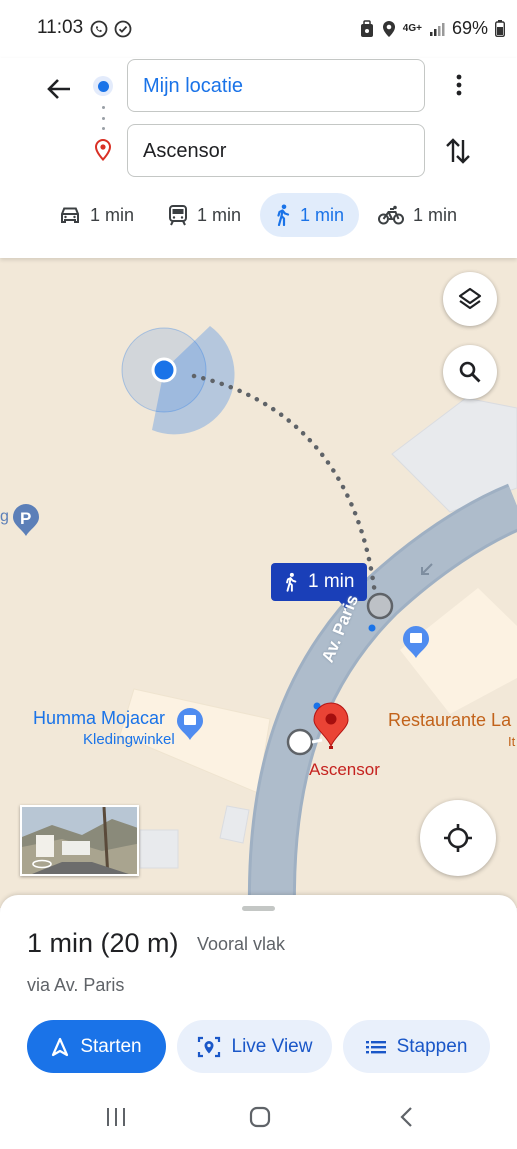 The height and width of the screenshot is (1149, 517). I want to click on status-bar: 11:03 4G+ 69%, so click(258, 29).